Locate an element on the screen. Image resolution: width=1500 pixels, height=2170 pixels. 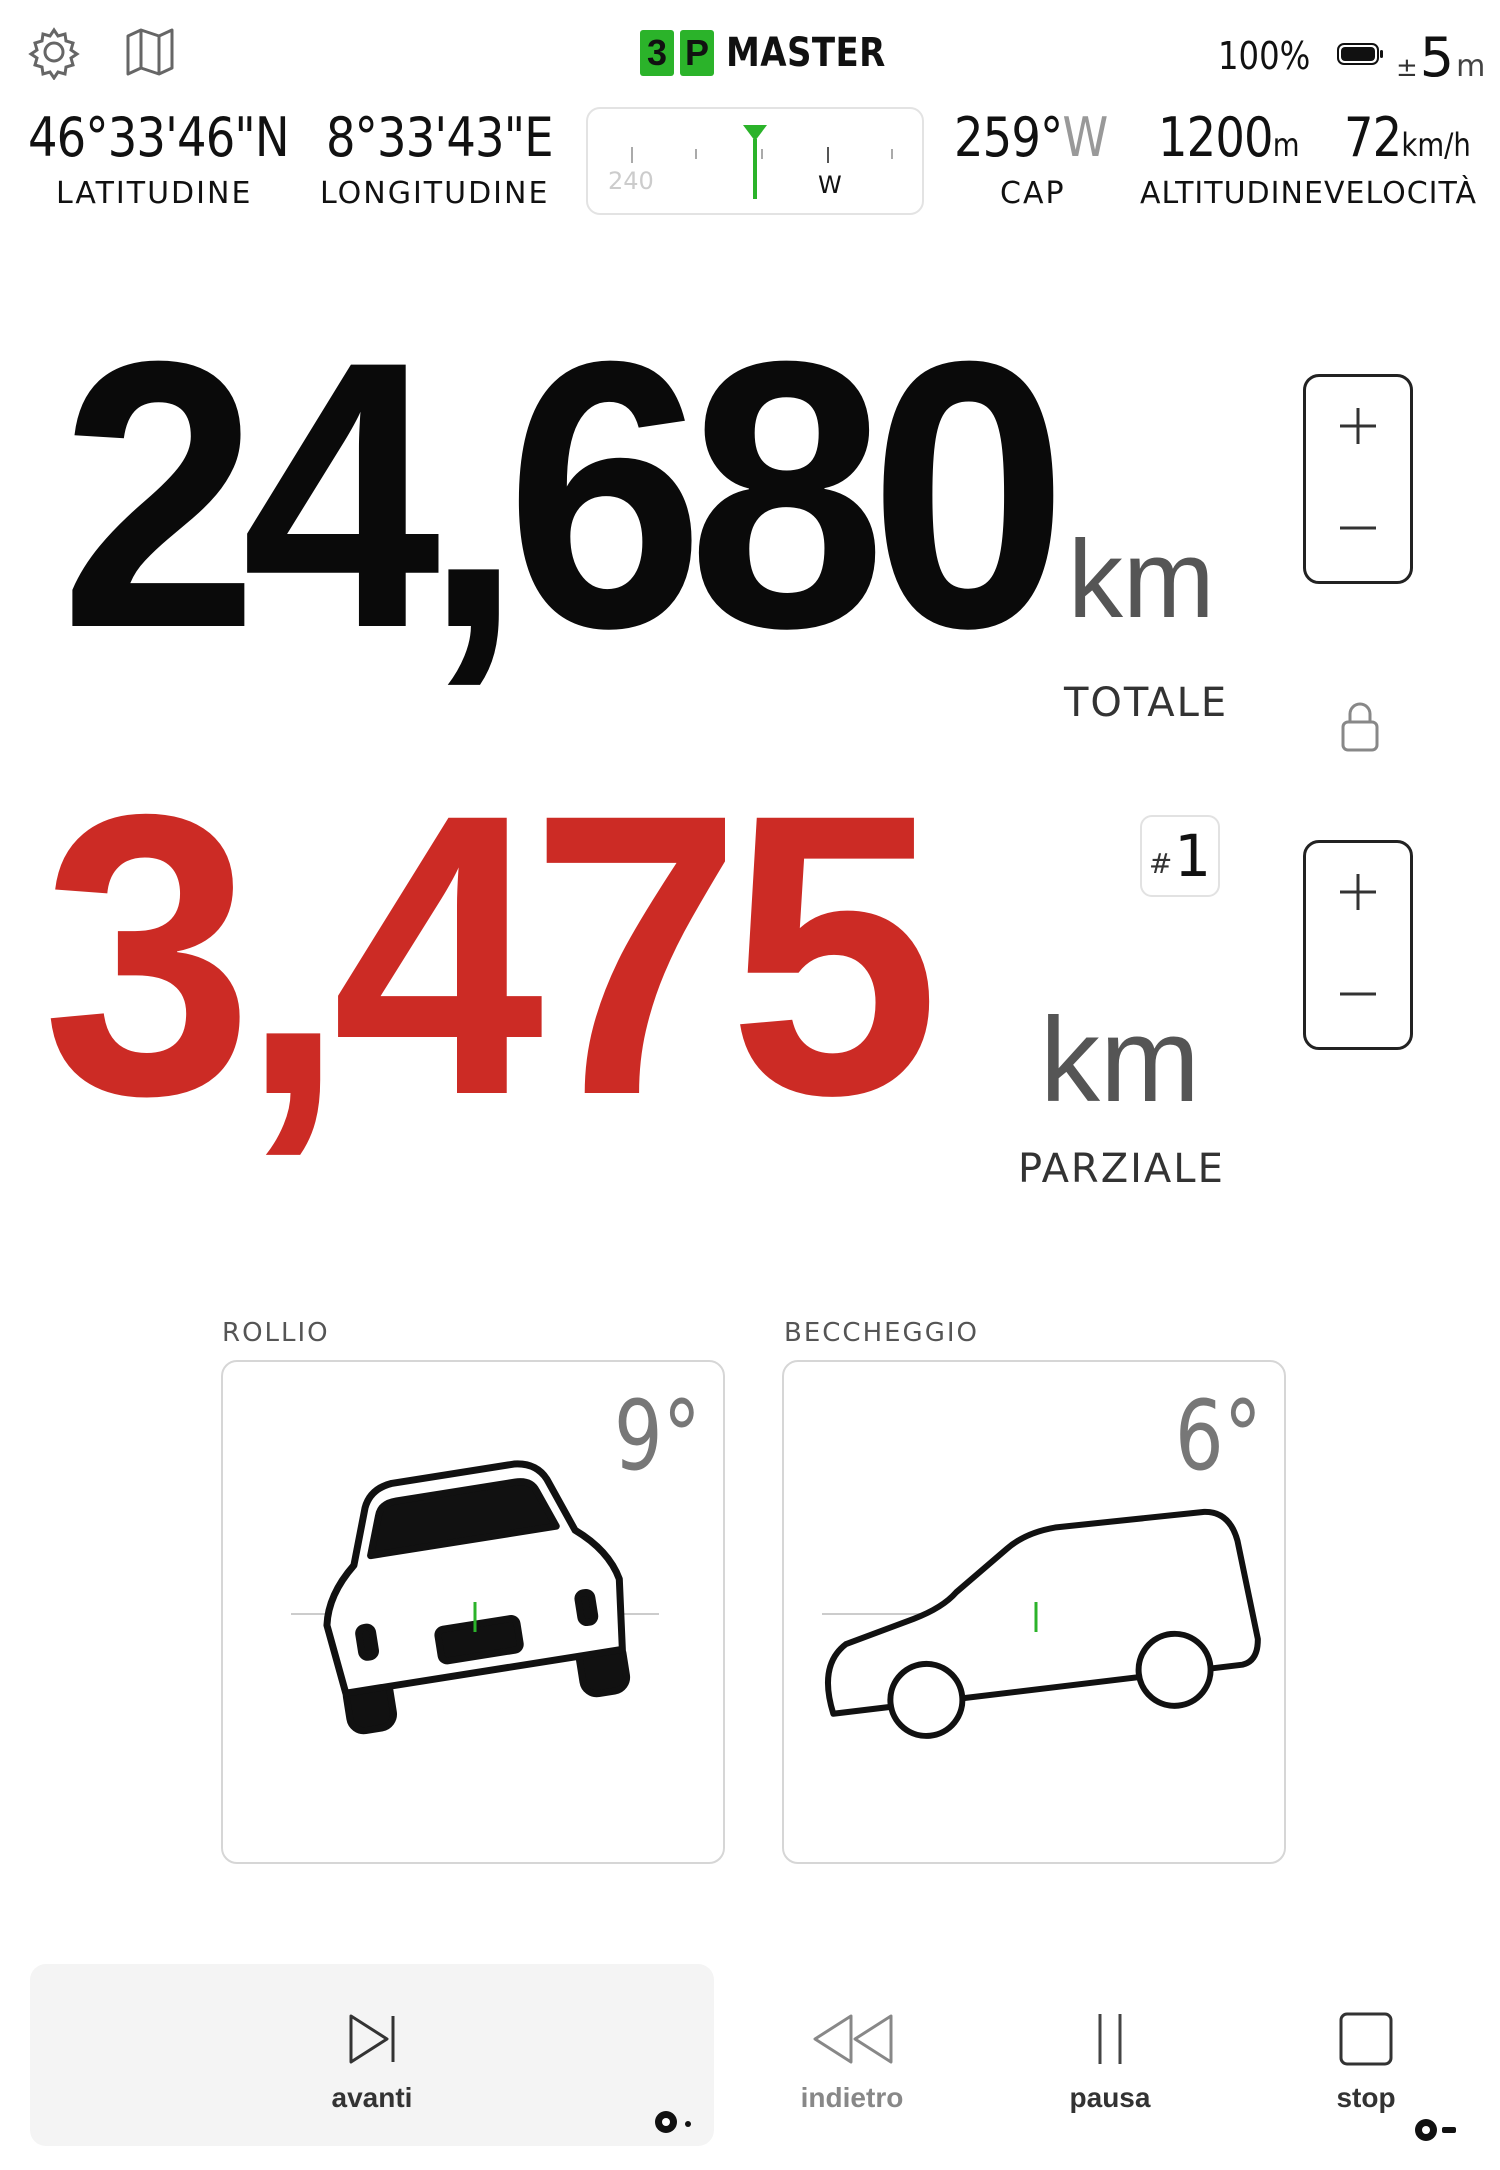
skip-forward-icon is located at coordinates (372, 2041).